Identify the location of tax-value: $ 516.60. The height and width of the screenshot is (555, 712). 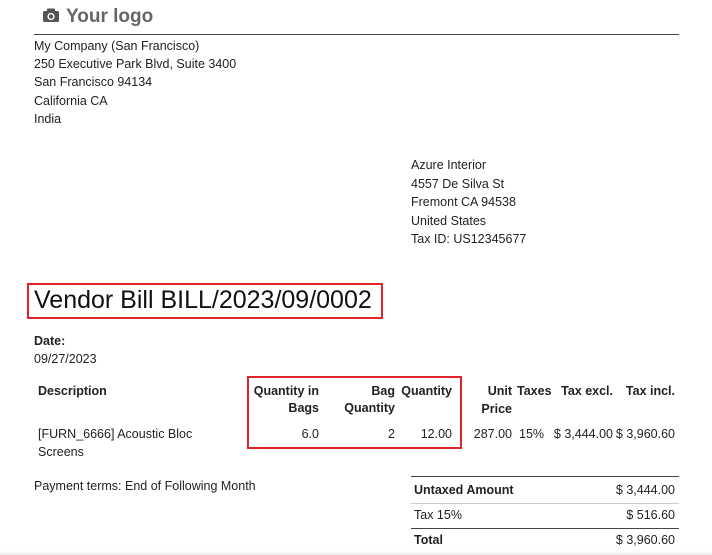
(650, 515).